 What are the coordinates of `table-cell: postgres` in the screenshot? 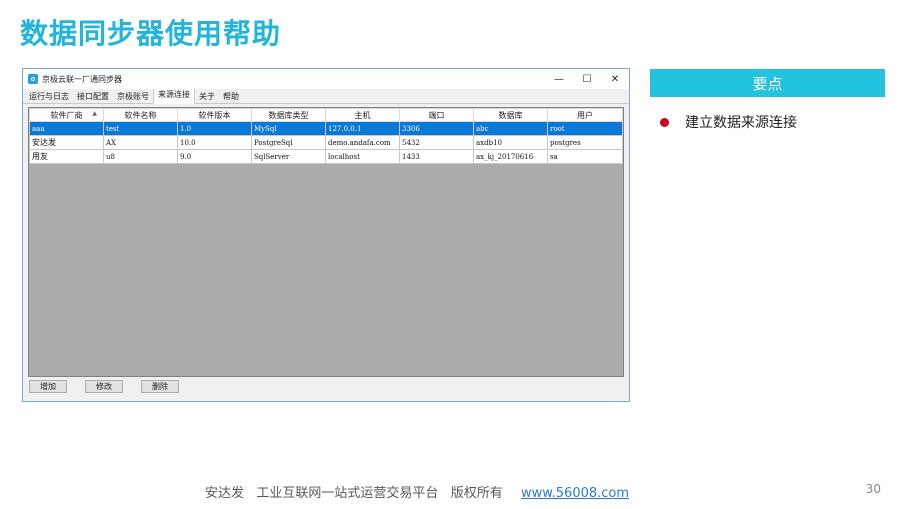 It's located at (585, 142).